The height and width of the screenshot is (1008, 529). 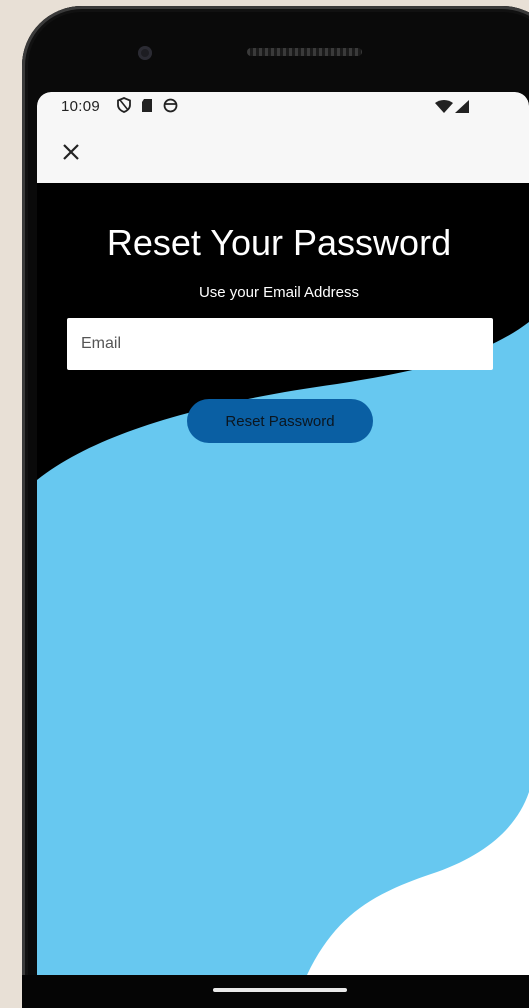 What do you see at coordinates (279, 242) in the screenshot?
I see `page-title: Reset Your Password` at bounding box center [279, 242].